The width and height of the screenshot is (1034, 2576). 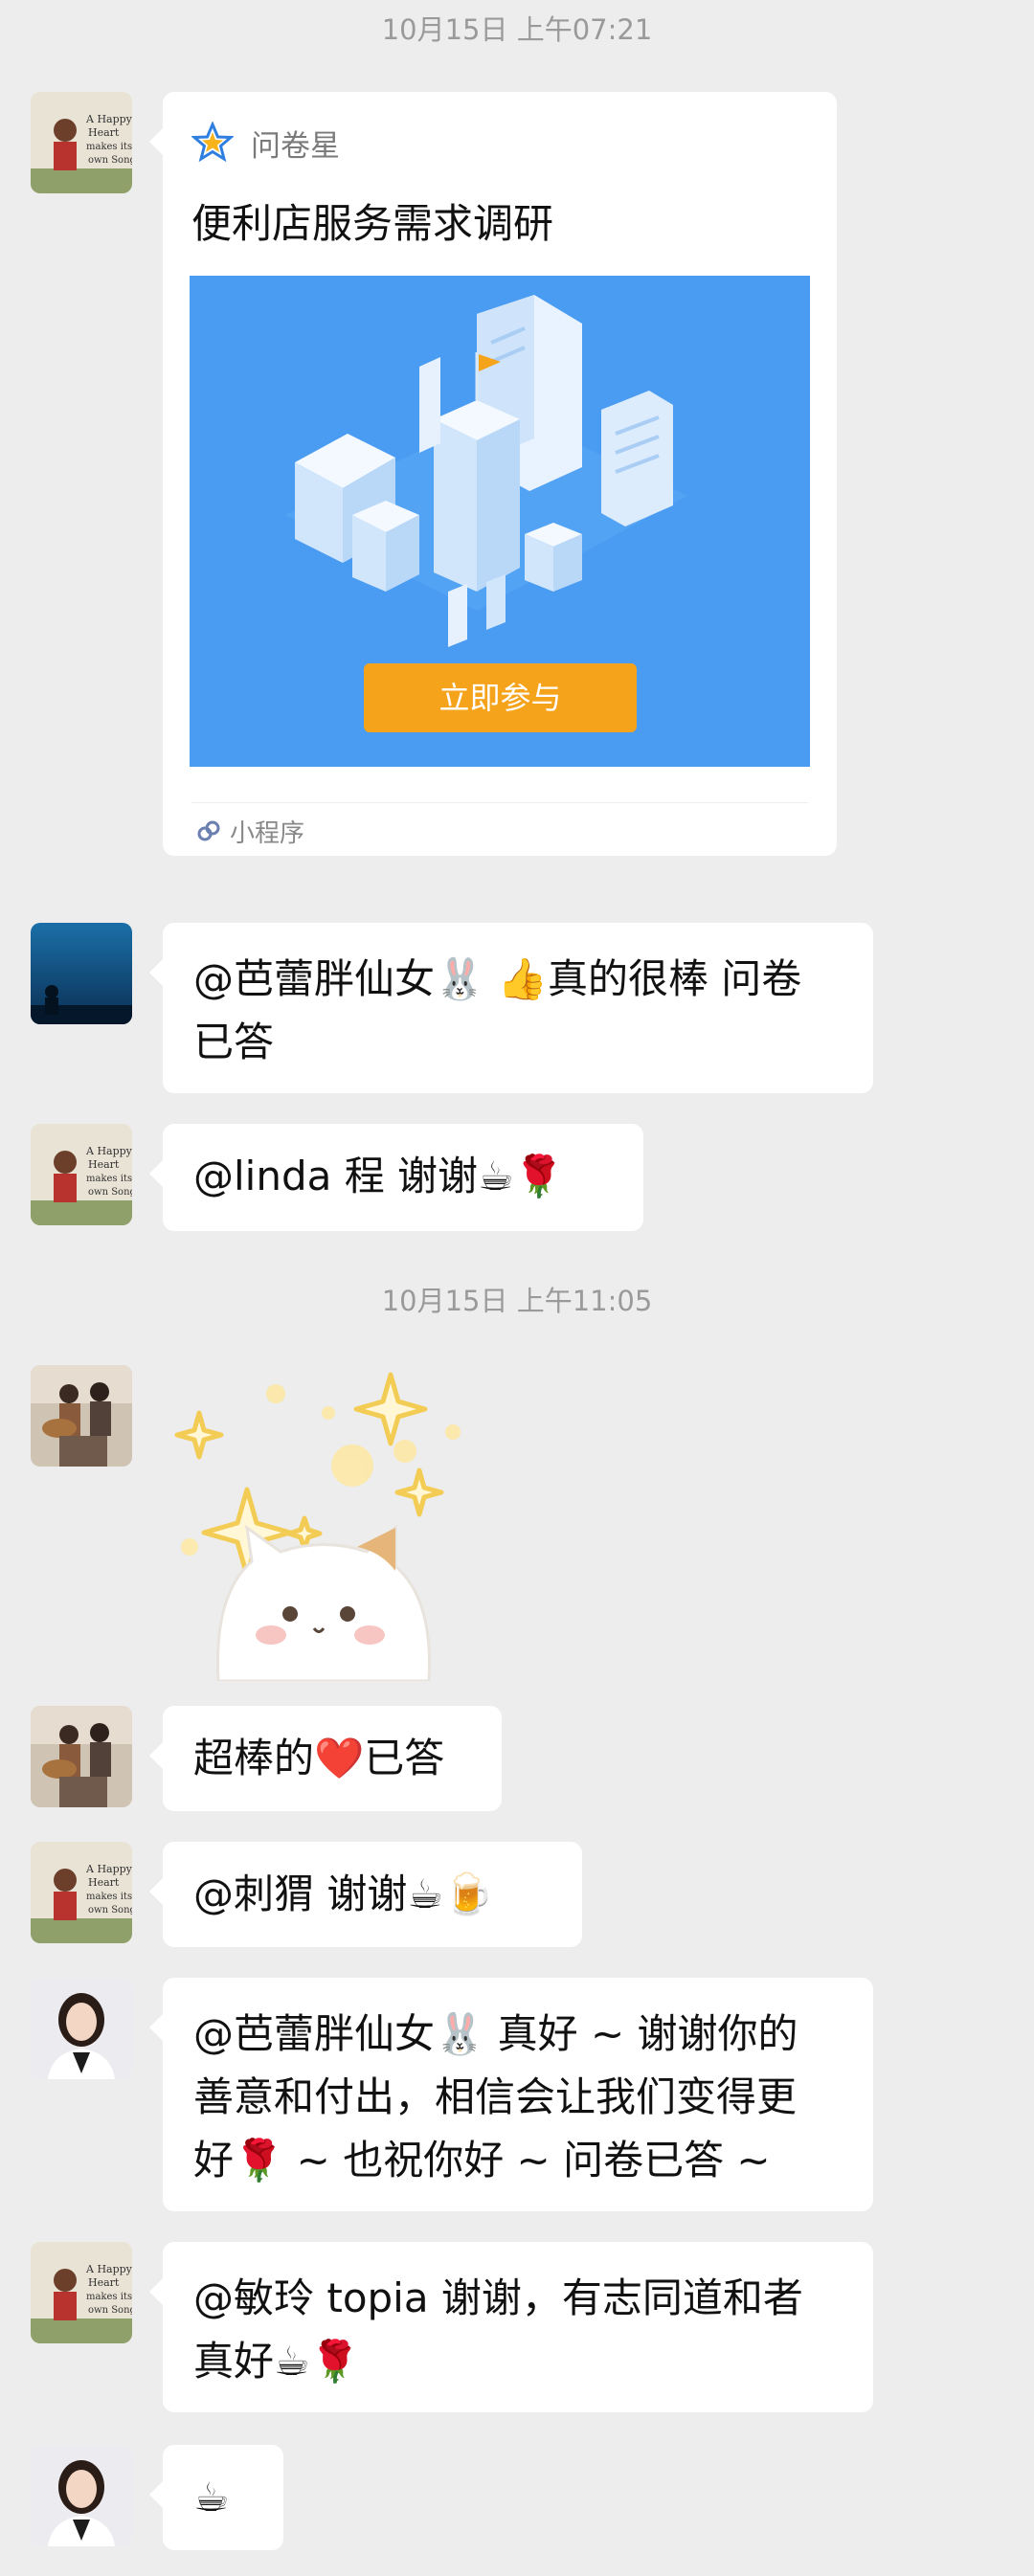 I want to click on avatar-aquarium-silhouette, so click(x=81, y=974).